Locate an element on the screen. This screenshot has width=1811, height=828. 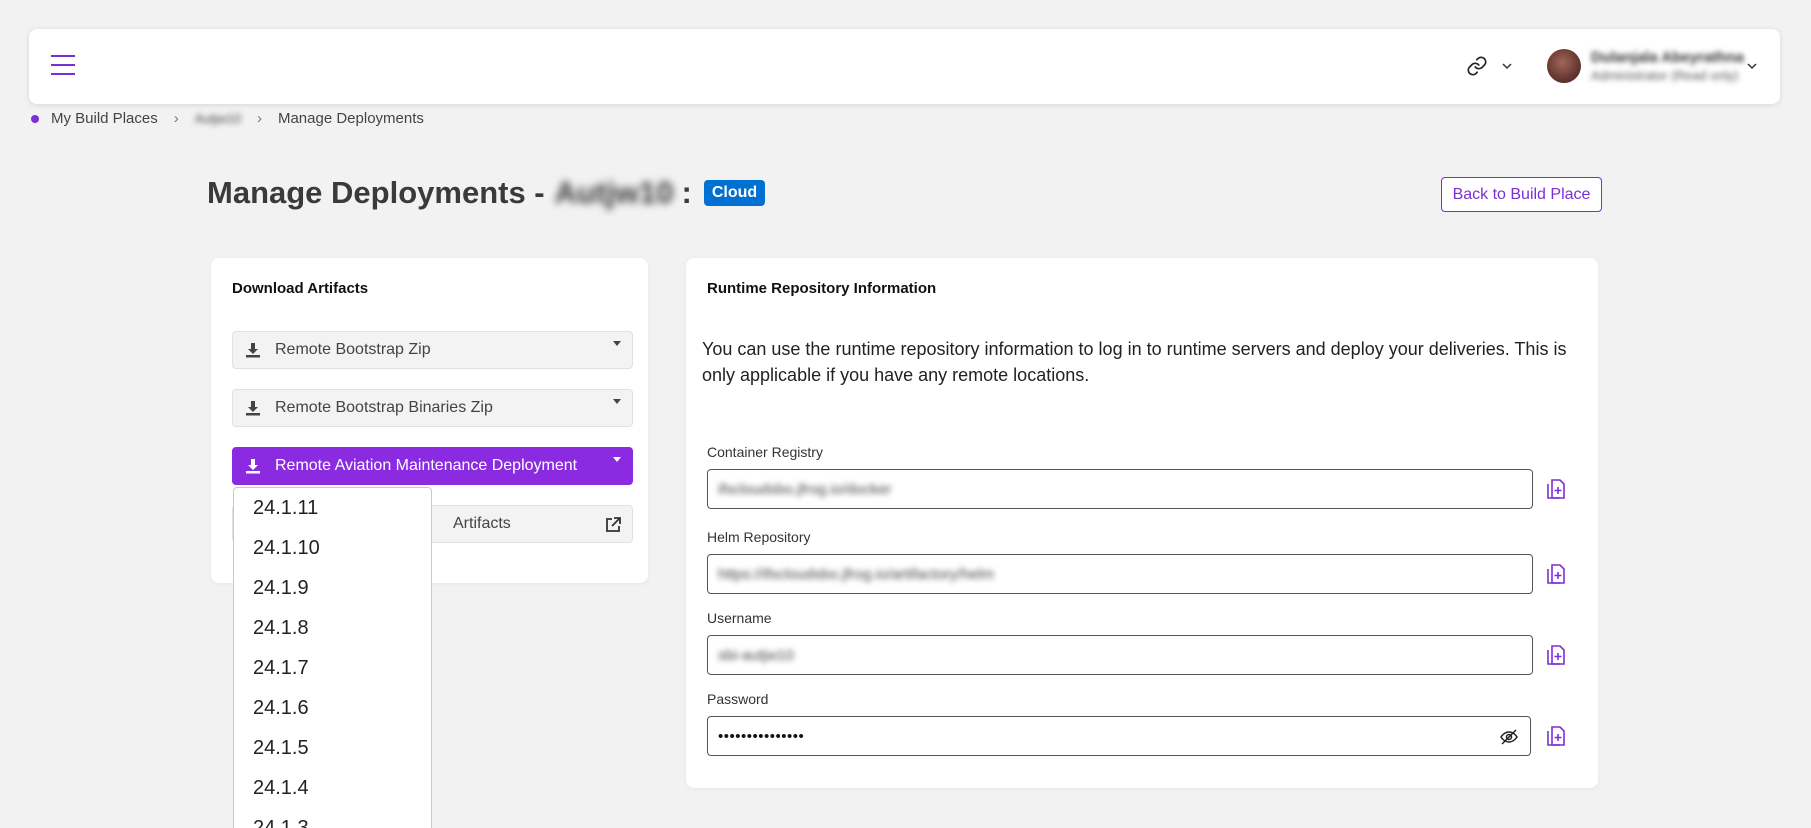
version-option: 24.1.9 is located at coordinates (332, 588).